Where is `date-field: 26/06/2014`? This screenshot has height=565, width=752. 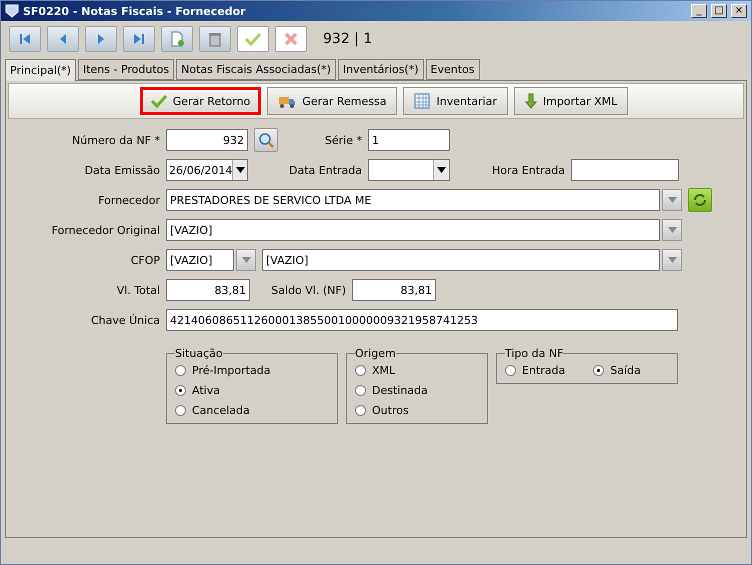 date-field: 26/06/2014 is located at coordinates (207, 170).